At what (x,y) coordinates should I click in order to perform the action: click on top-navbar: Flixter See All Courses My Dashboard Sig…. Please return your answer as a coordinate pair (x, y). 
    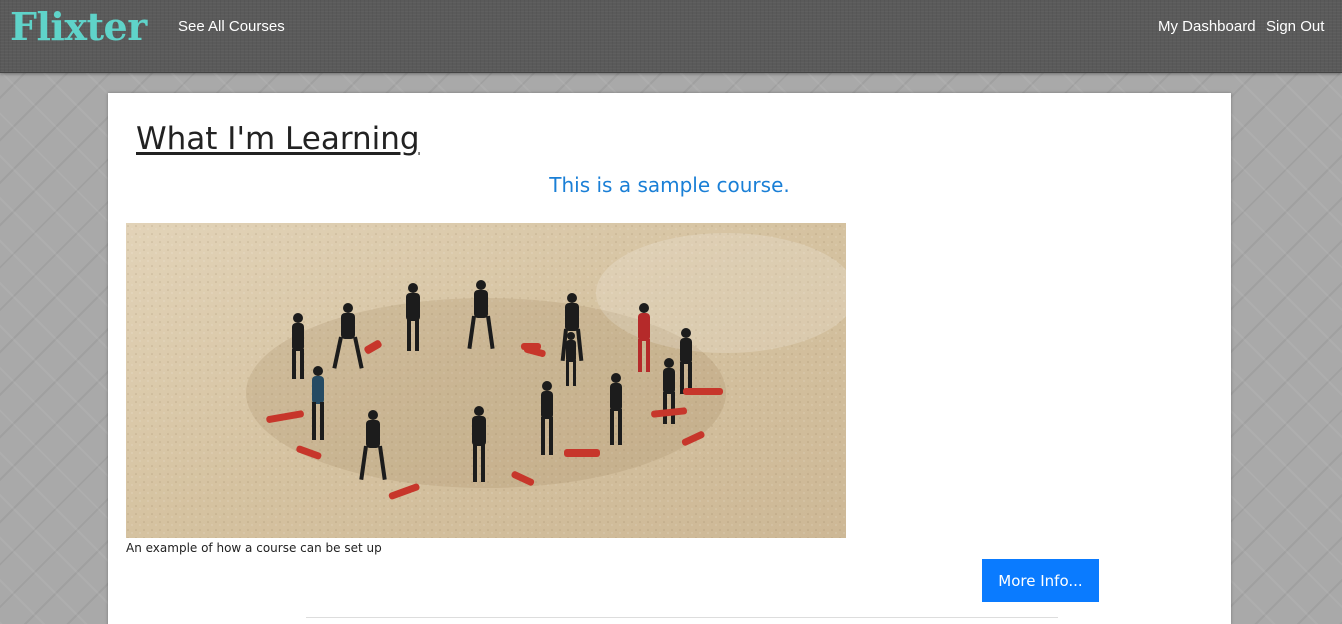
    Looking at the image, I should click on (671, 36).